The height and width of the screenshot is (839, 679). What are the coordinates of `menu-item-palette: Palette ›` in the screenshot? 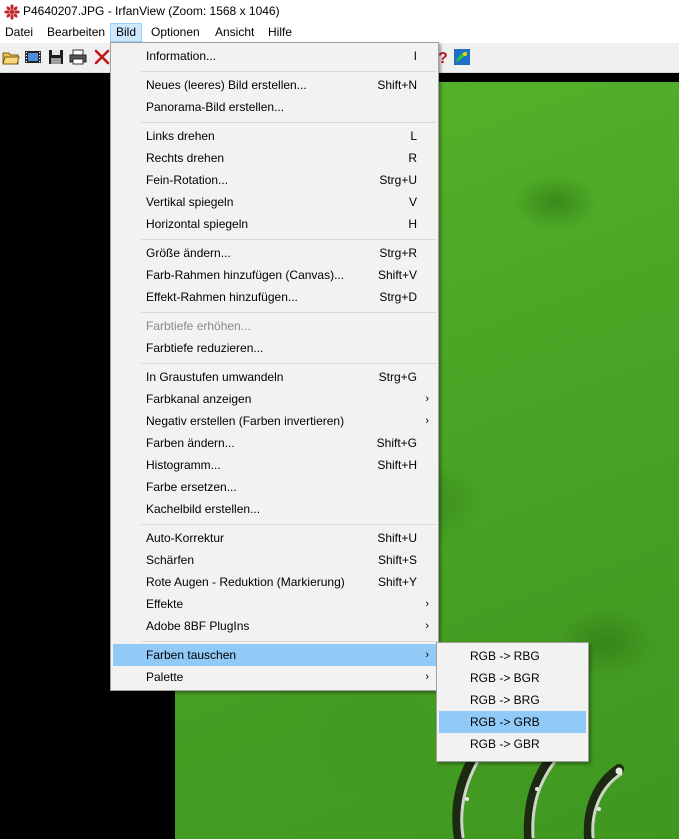 It's located at (274, 677).